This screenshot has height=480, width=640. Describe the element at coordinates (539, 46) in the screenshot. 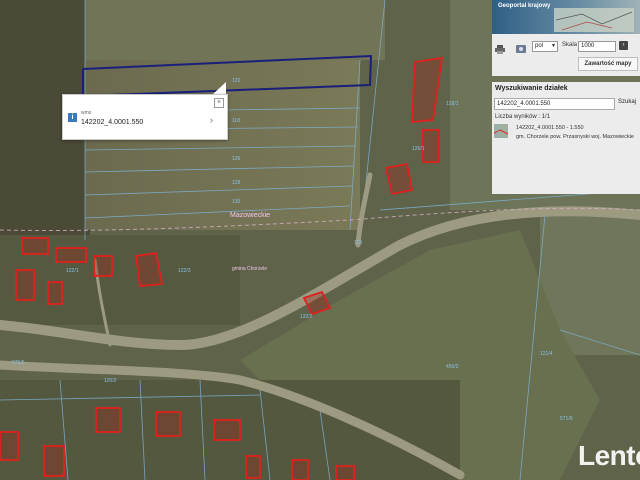

I see `scale-mode-value: pol` at that location.